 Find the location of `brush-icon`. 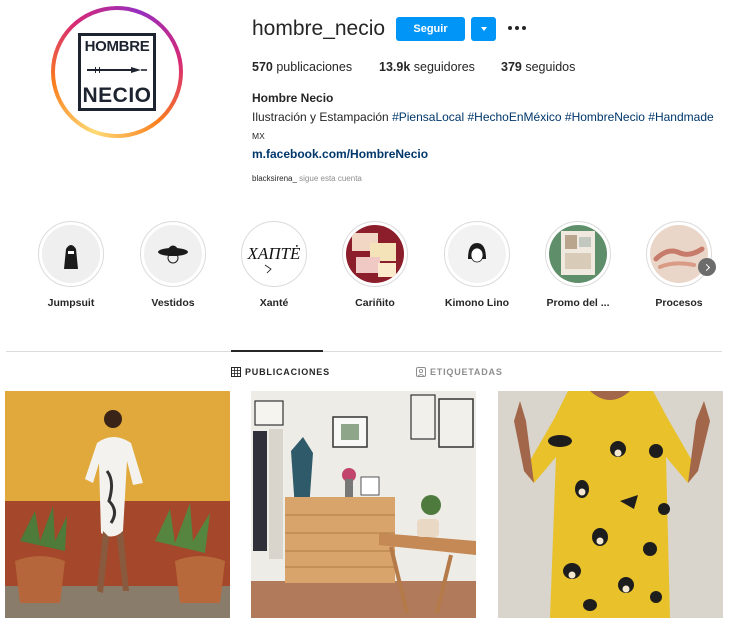

brush-icon is located at coordinates (117, 69).